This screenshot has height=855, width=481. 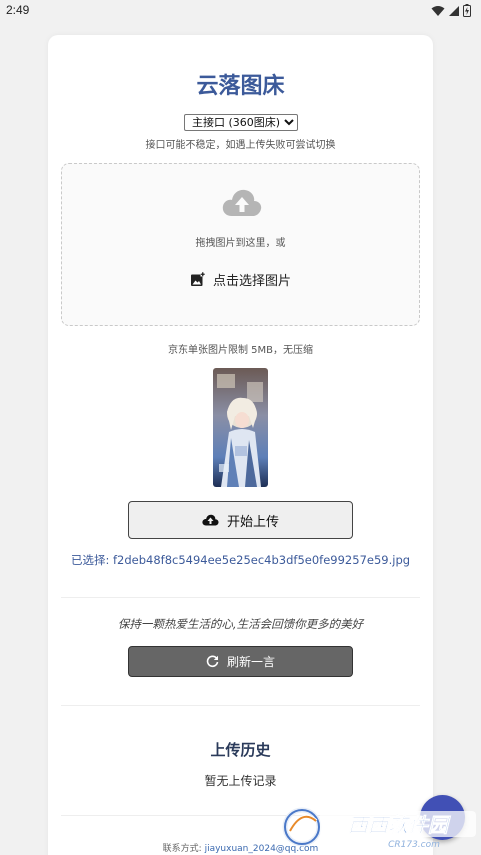 I want to click on refresh-icon, so click(x=212, y=661).